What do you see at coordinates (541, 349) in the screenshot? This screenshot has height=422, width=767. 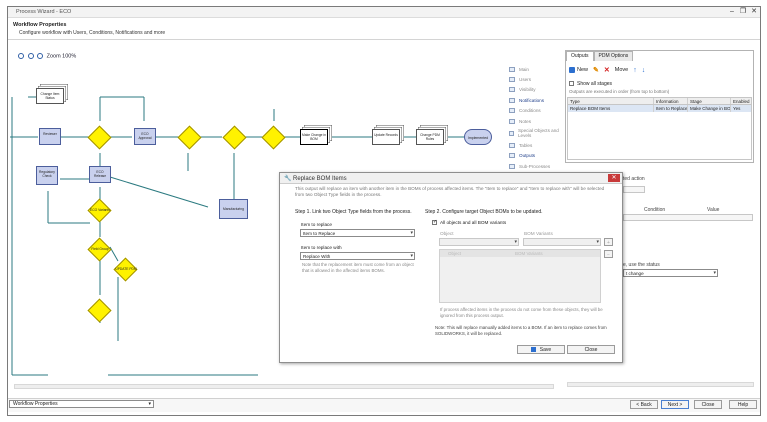 I see `save-button: Save` at bounding box center [541, 349].